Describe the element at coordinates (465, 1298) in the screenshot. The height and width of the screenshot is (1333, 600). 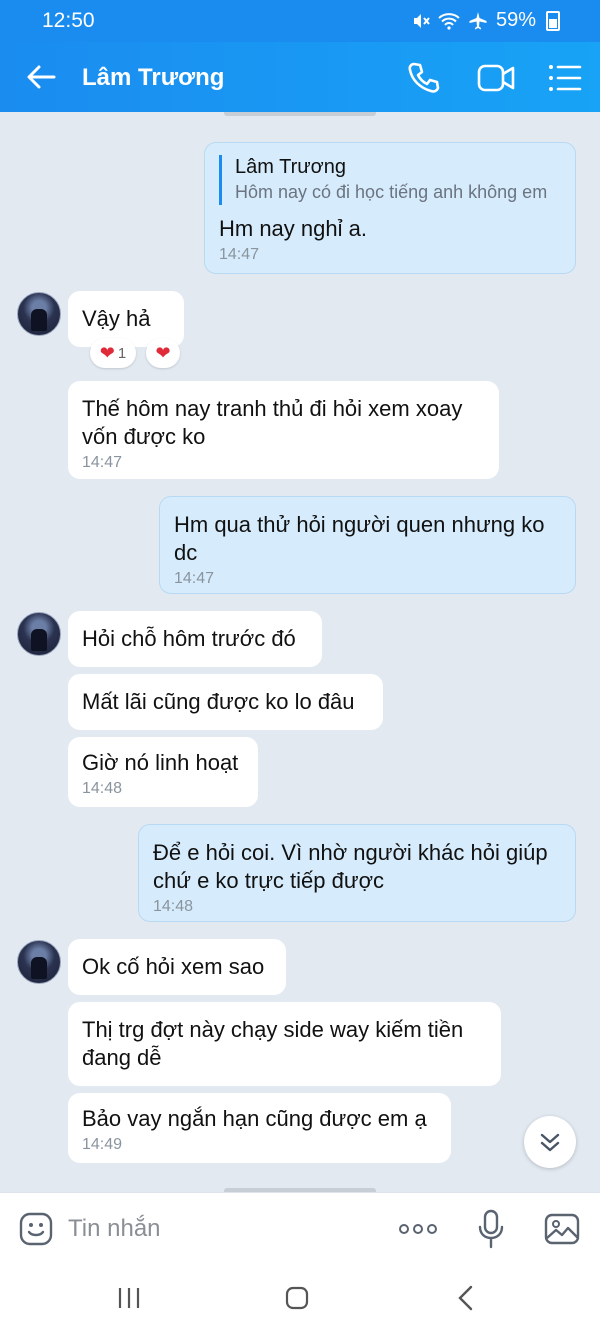
I see `nav-back-icon` at that location.